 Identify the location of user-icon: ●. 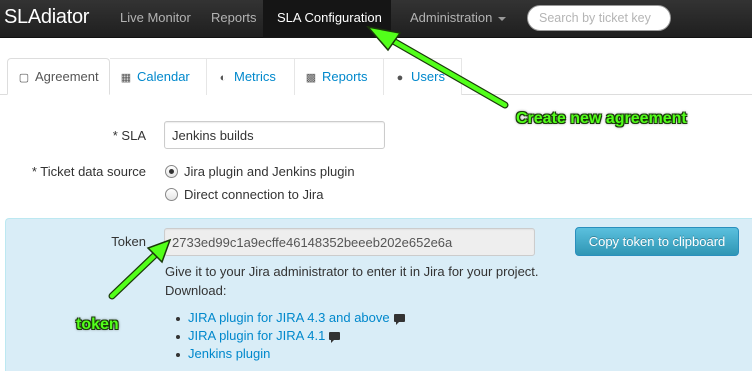
(400, 78).